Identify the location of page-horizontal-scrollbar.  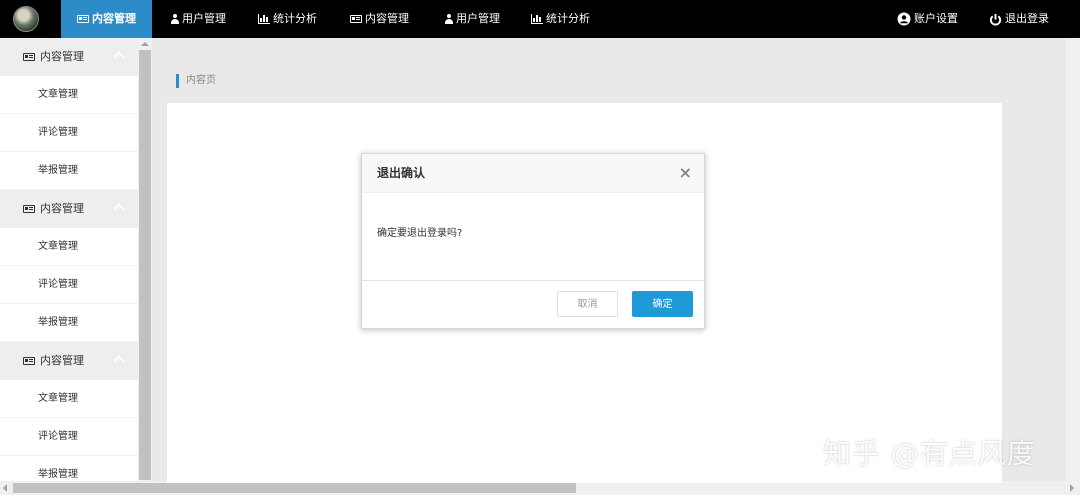
(540, 488).